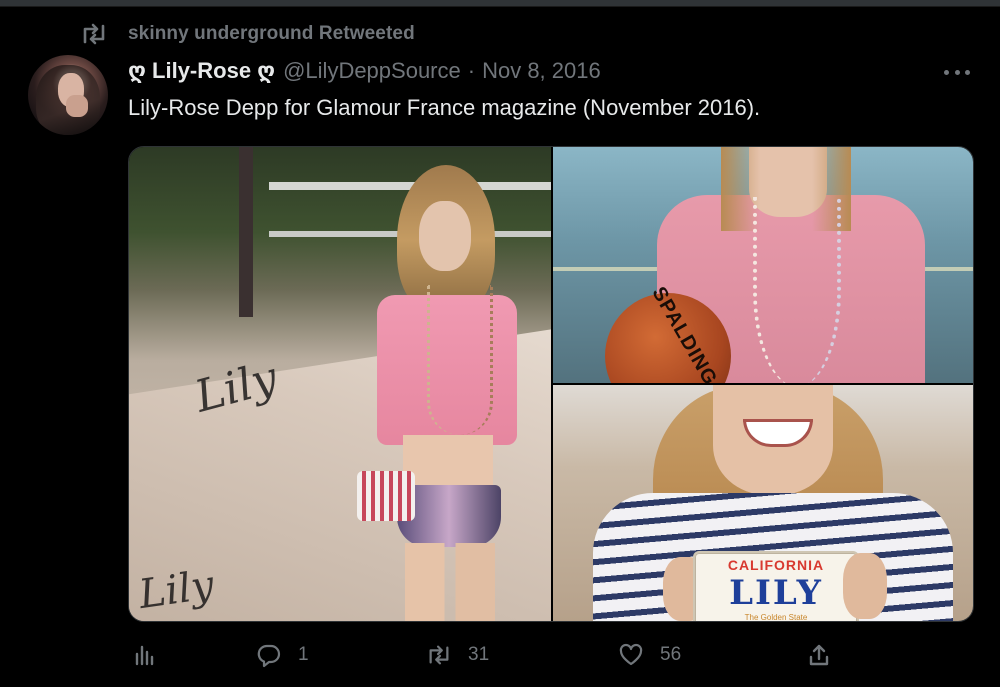 This screenshot has height=687, width=1000. What do you see at coordinates (763, 503) in the screenshot?
I see `photo-license-plate: CALIFORNIA LILY The Golden State` at bounding box center [763, 503].